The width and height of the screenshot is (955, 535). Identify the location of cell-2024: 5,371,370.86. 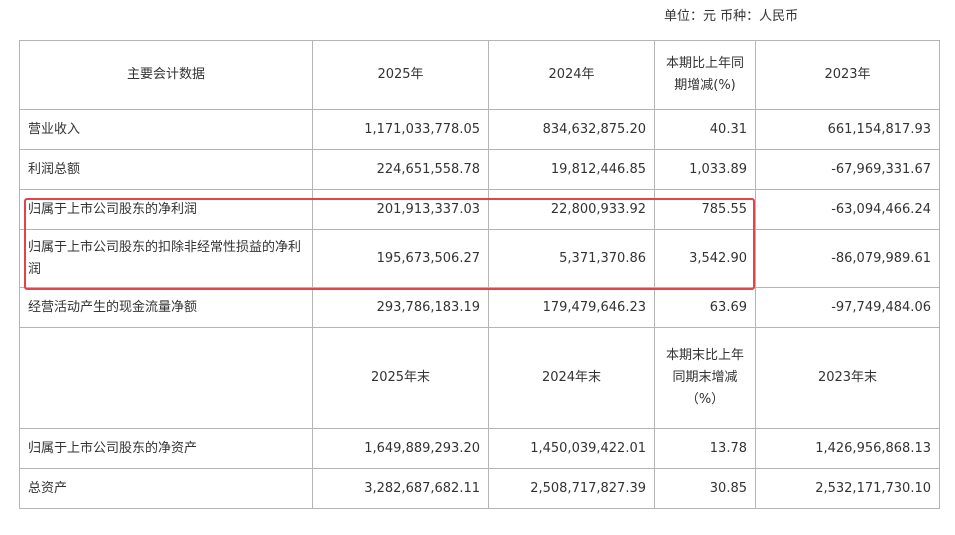
(571, 258).